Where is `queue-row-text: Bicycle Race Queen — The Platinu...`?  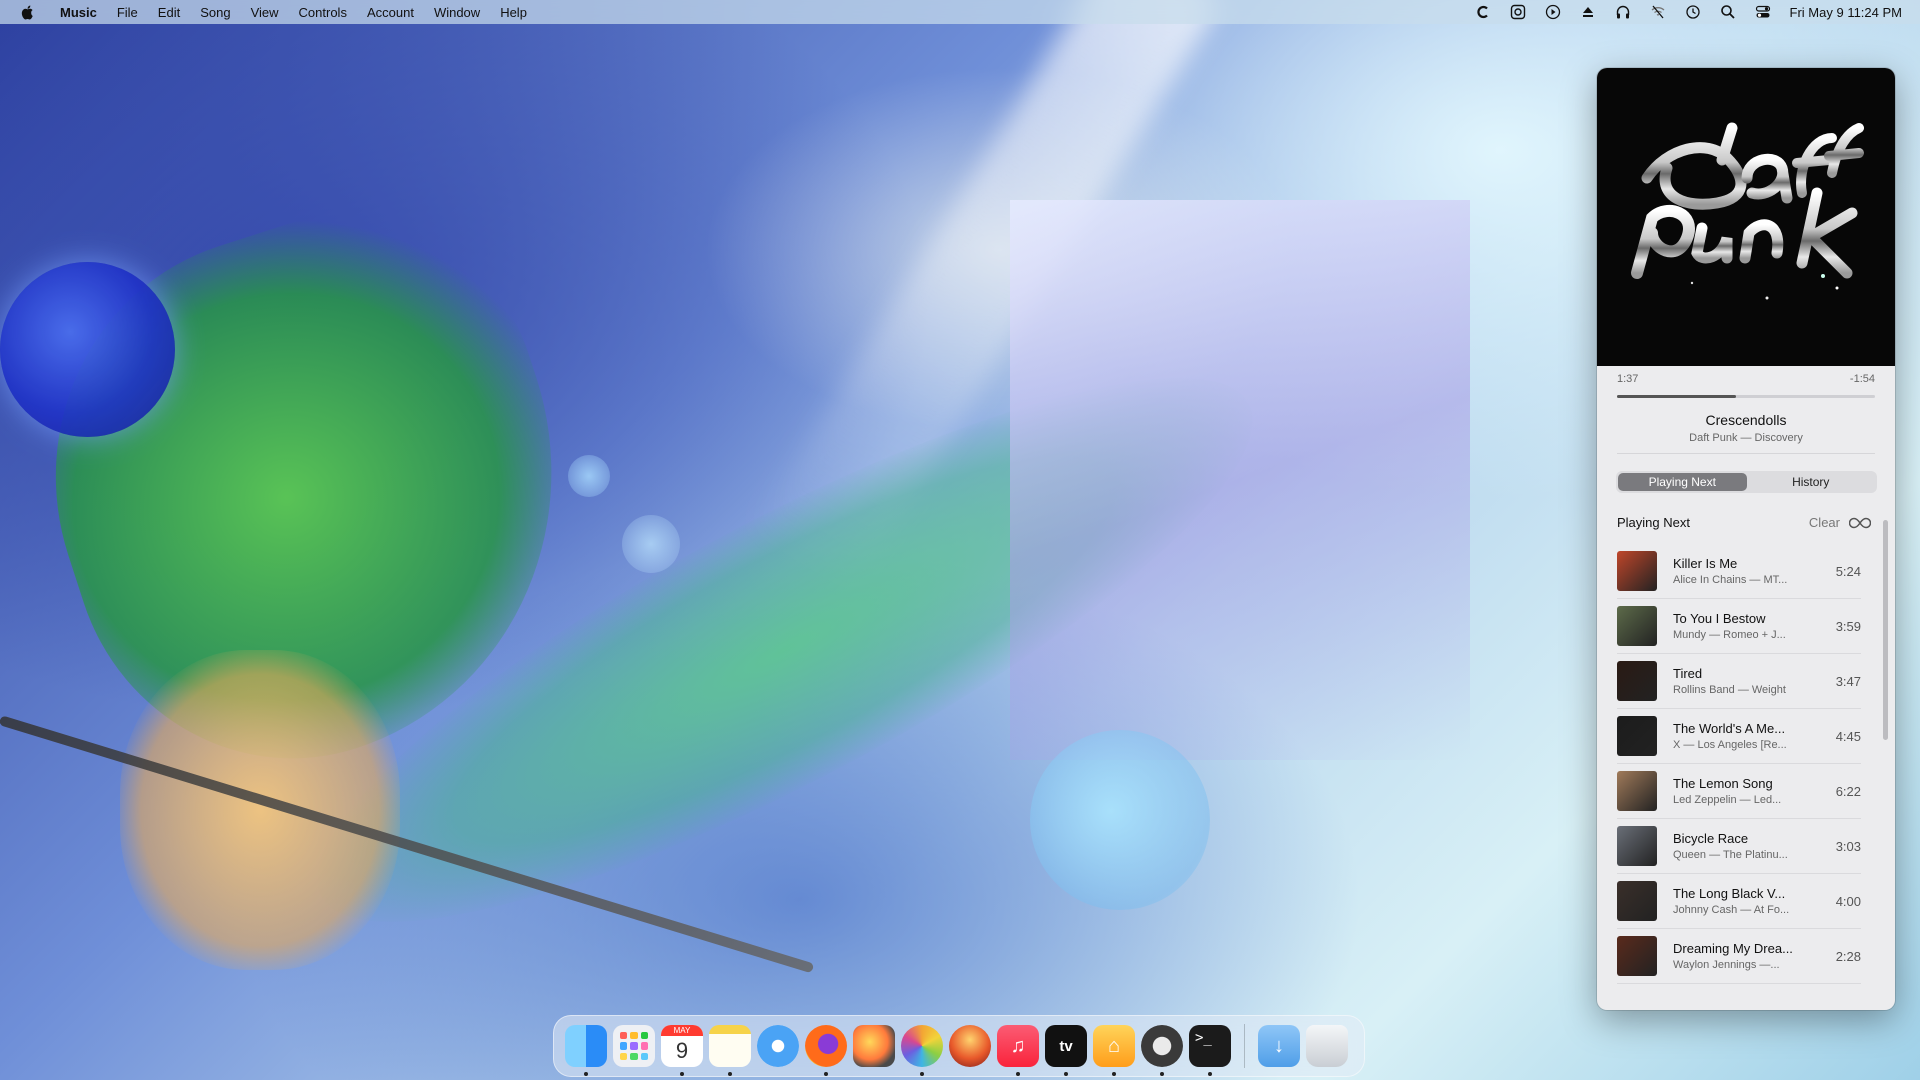
queue-row-text: Bicycle Race Queen — The Platinu... is located at coordinates (1738, 846).